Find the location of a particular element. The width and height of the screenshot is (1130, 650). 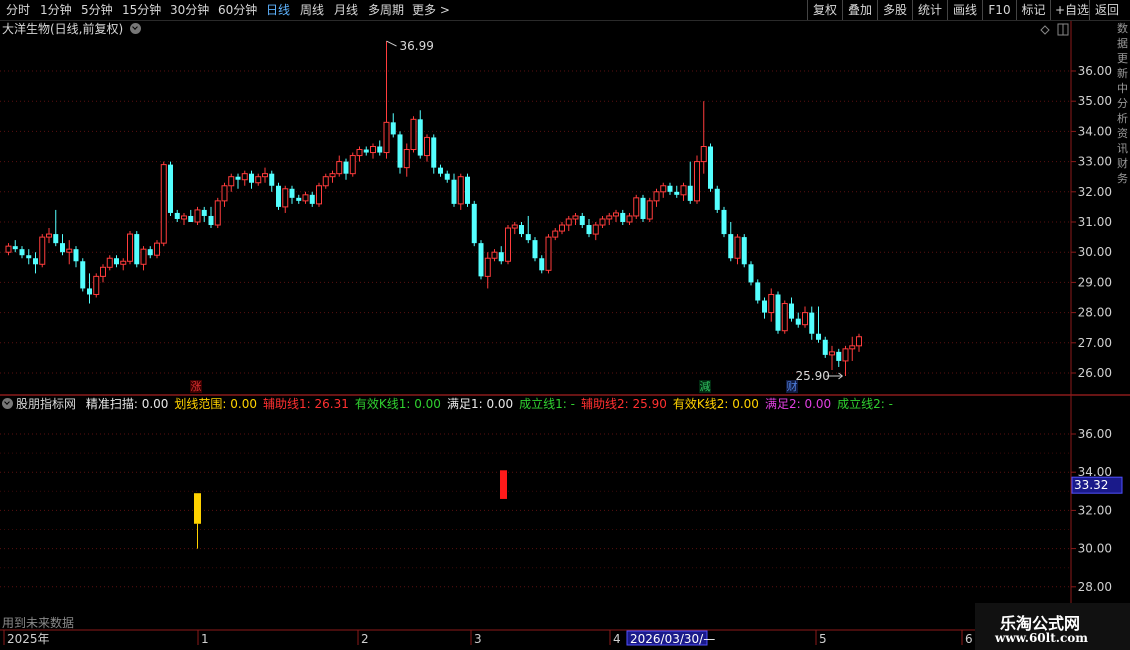

time-tick-label: 2025年 is located at coordinates (28, 639).